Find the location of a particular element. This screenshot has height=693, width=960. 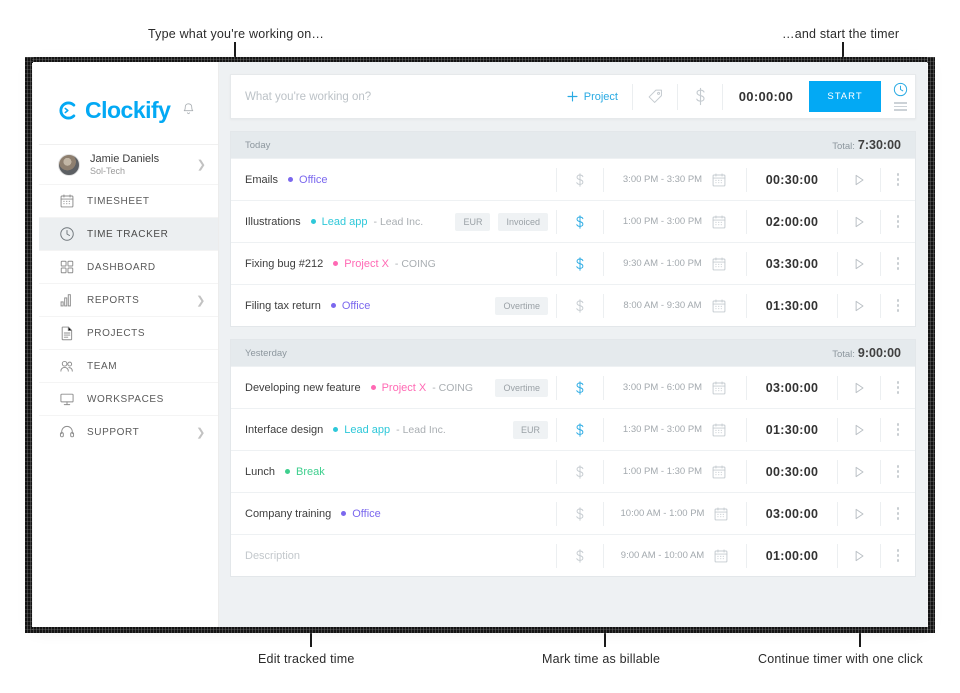

time-entry-row: Lunch Break 1:00 PM - 1:30 PM 00:30:00 is located at coordinates (573, 471).